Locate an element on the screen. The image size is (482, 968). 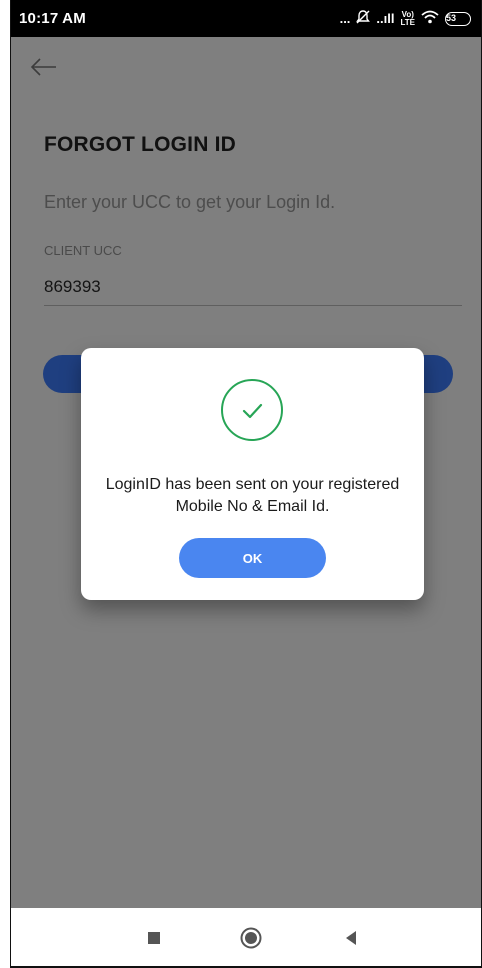
battery-icon: 53 is located at coordinates (458, 18).